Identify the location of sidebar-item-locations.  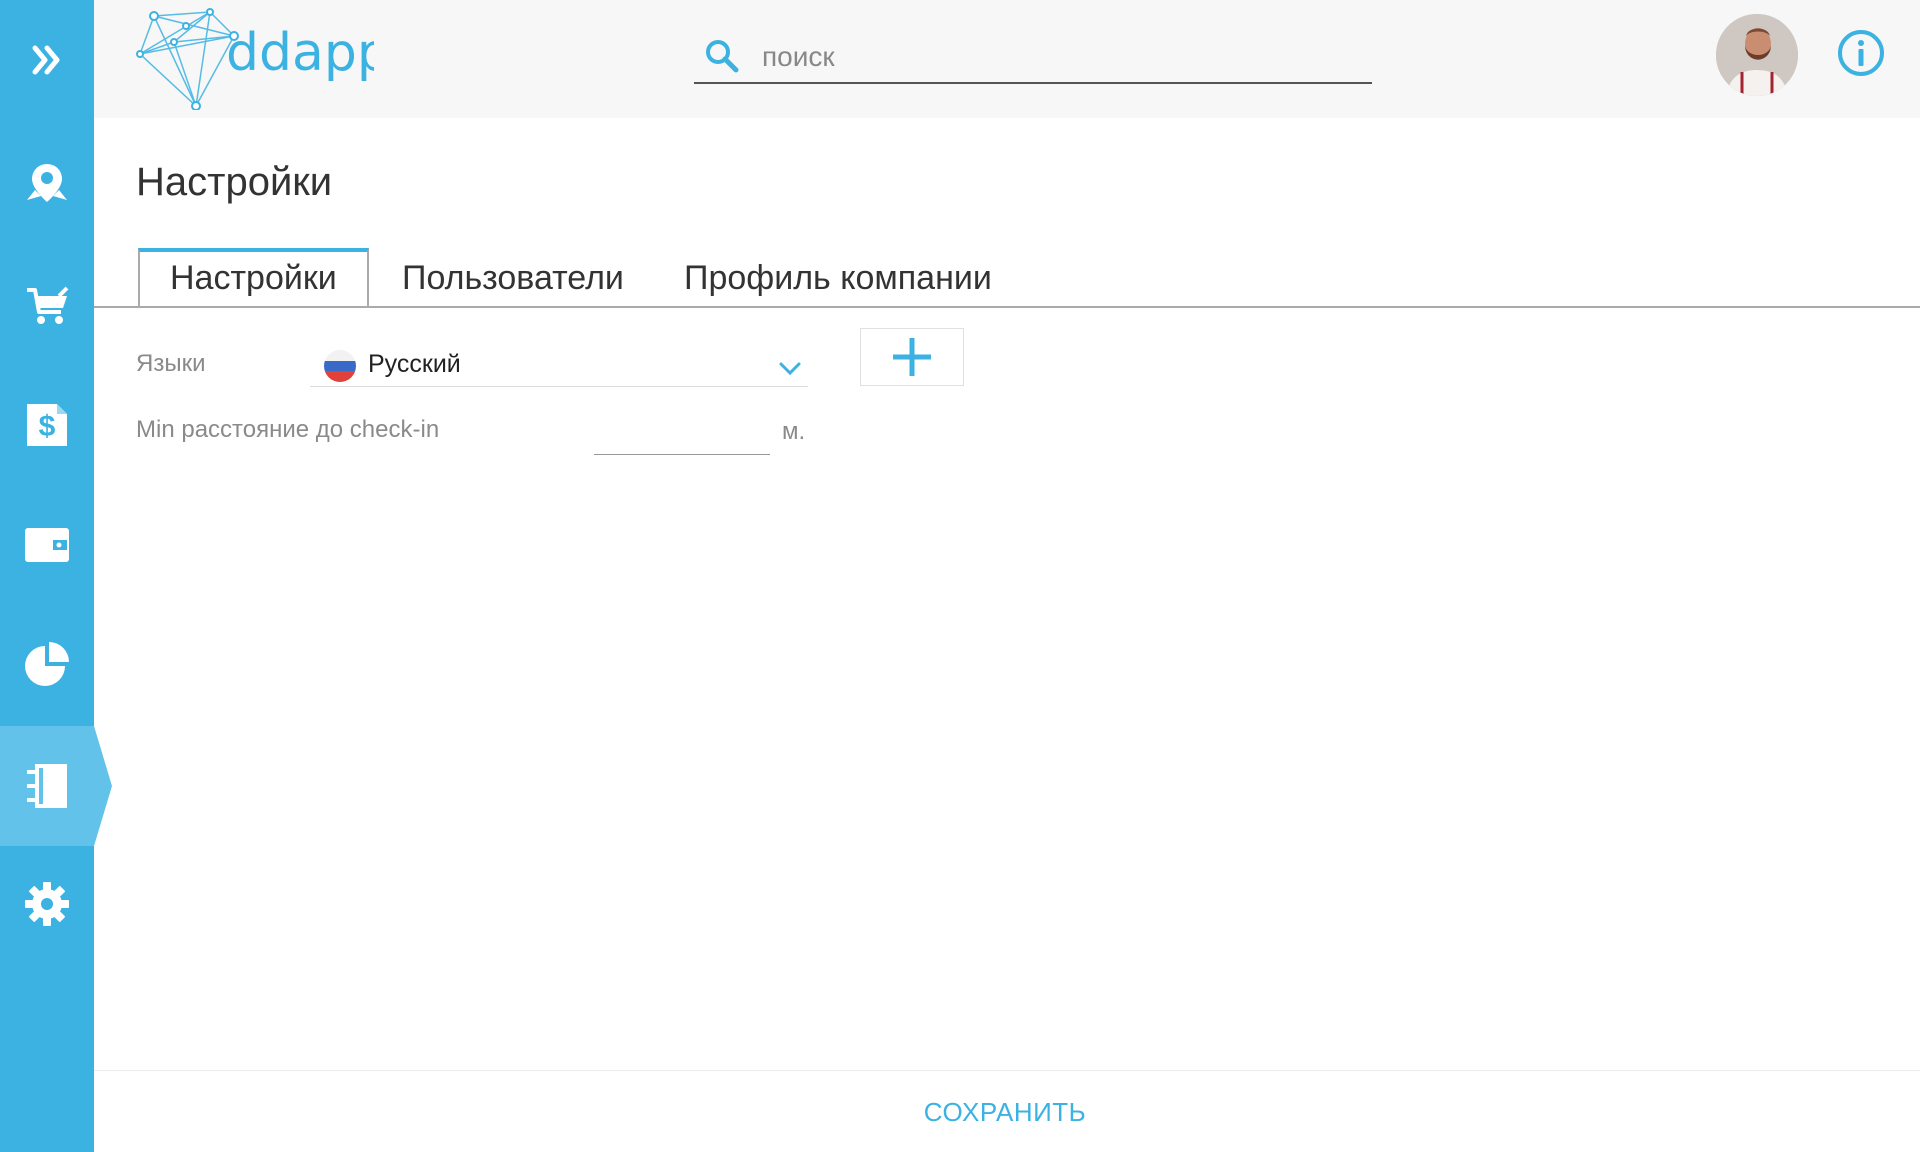
(47, 184).